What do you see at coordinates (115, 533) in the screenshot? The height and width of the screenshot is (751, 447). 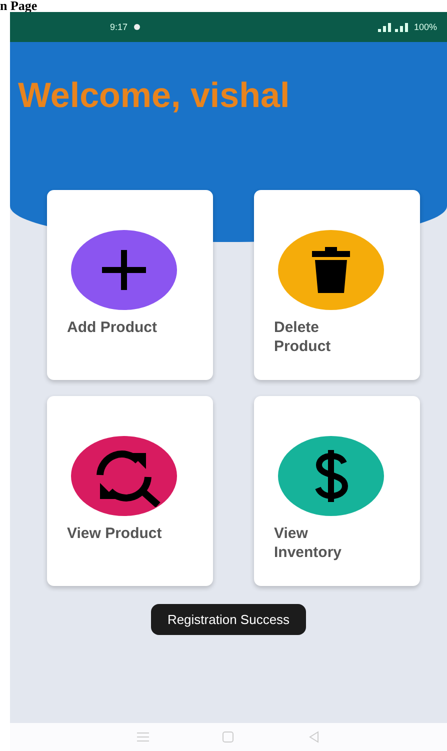 I see `card-label: View Product` at bounding box center [115, 533].